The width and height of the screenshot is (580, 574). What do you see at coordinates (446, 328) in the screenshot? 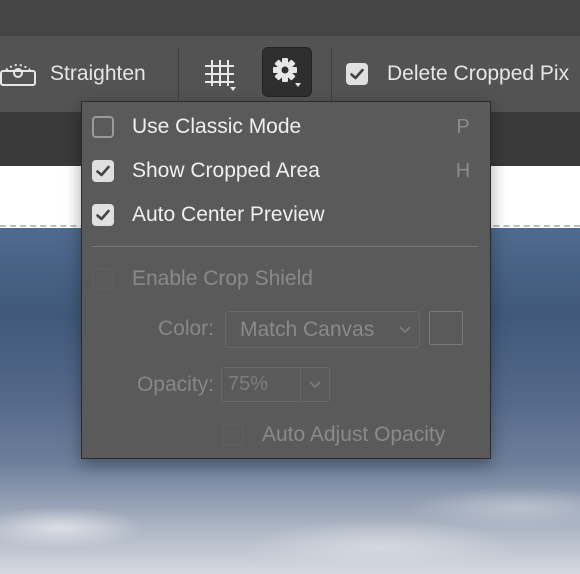
I see `shield-color-swatch` at bounding box center [446, 328].